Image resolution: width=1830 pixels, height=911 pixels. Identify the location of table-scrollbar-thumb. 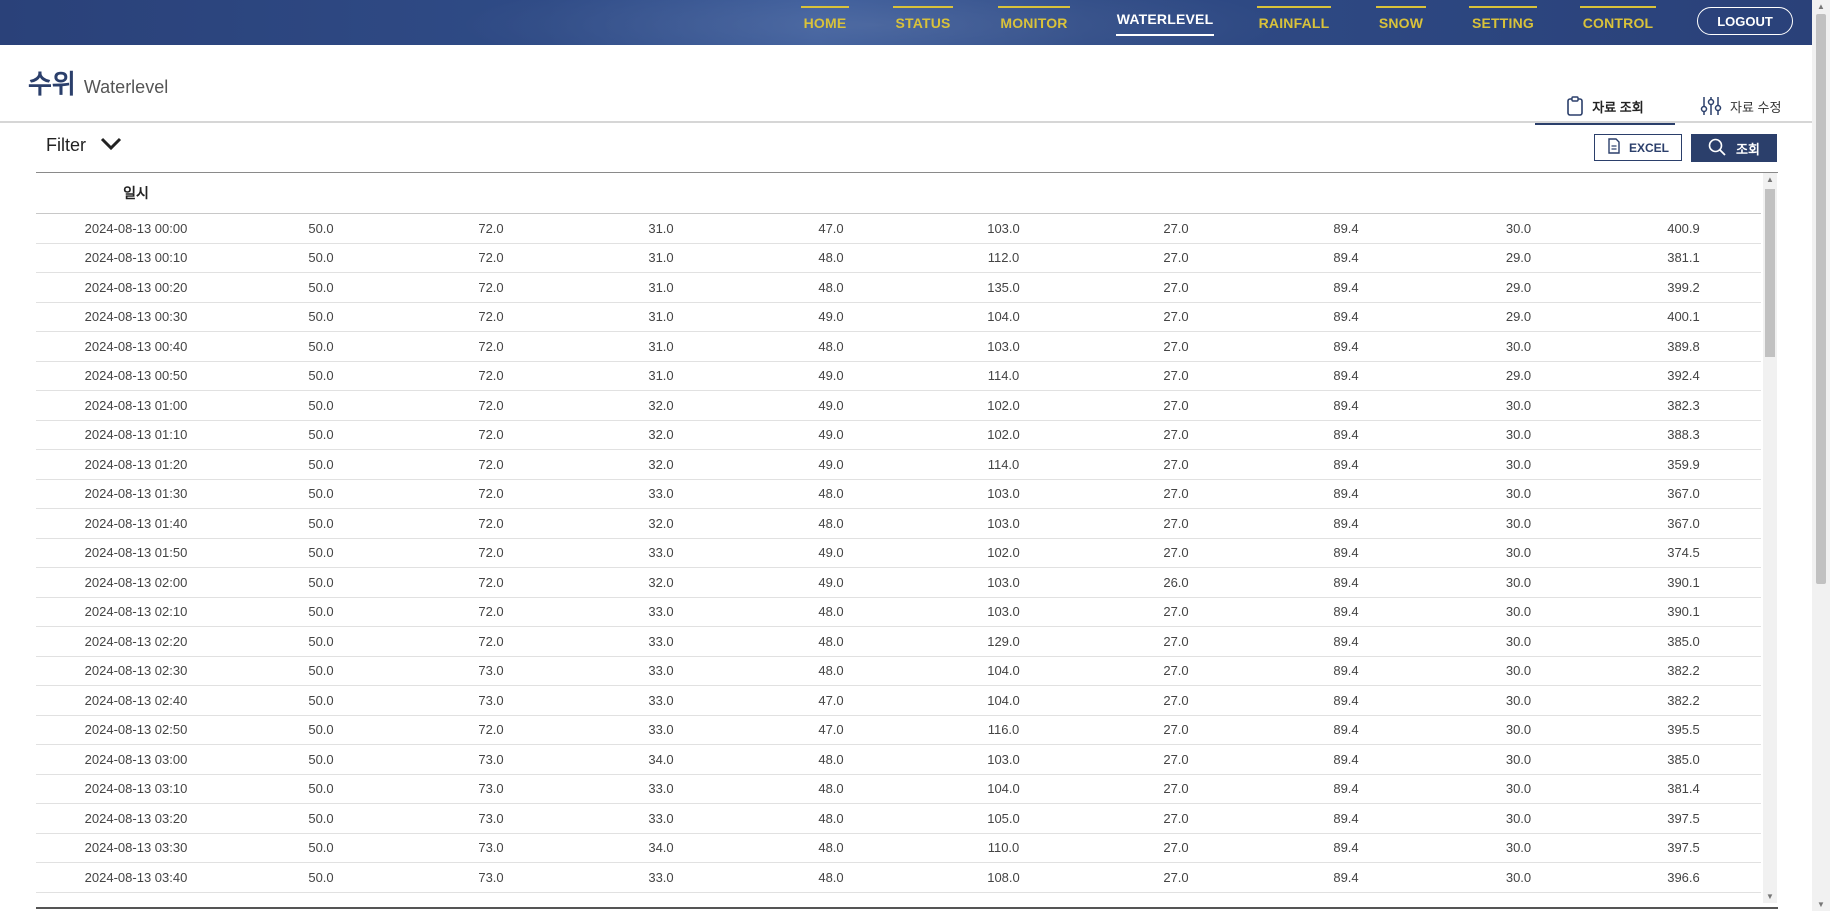
(1770, 273).